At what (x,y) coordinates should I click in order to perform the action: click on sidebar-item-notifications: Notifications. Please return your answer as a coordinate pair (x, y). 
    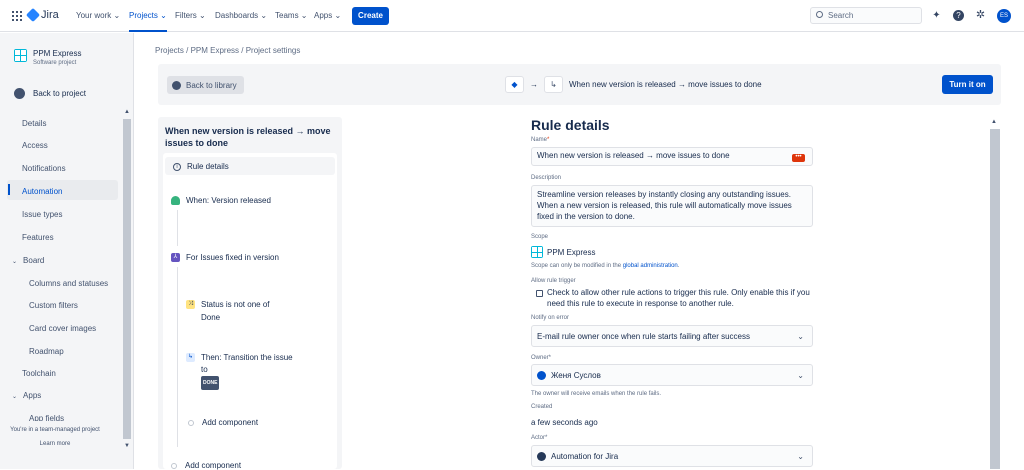
    Looking at the image, I should click on (44, 168).